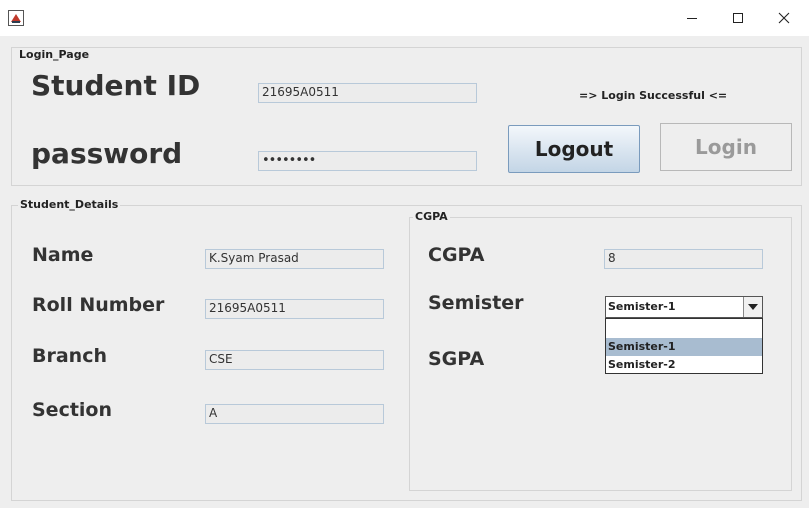  What do you see at coordinates (683, 259) in the screenshot?
I see `cgpa-field: 8` at bounding box center [683, 259].